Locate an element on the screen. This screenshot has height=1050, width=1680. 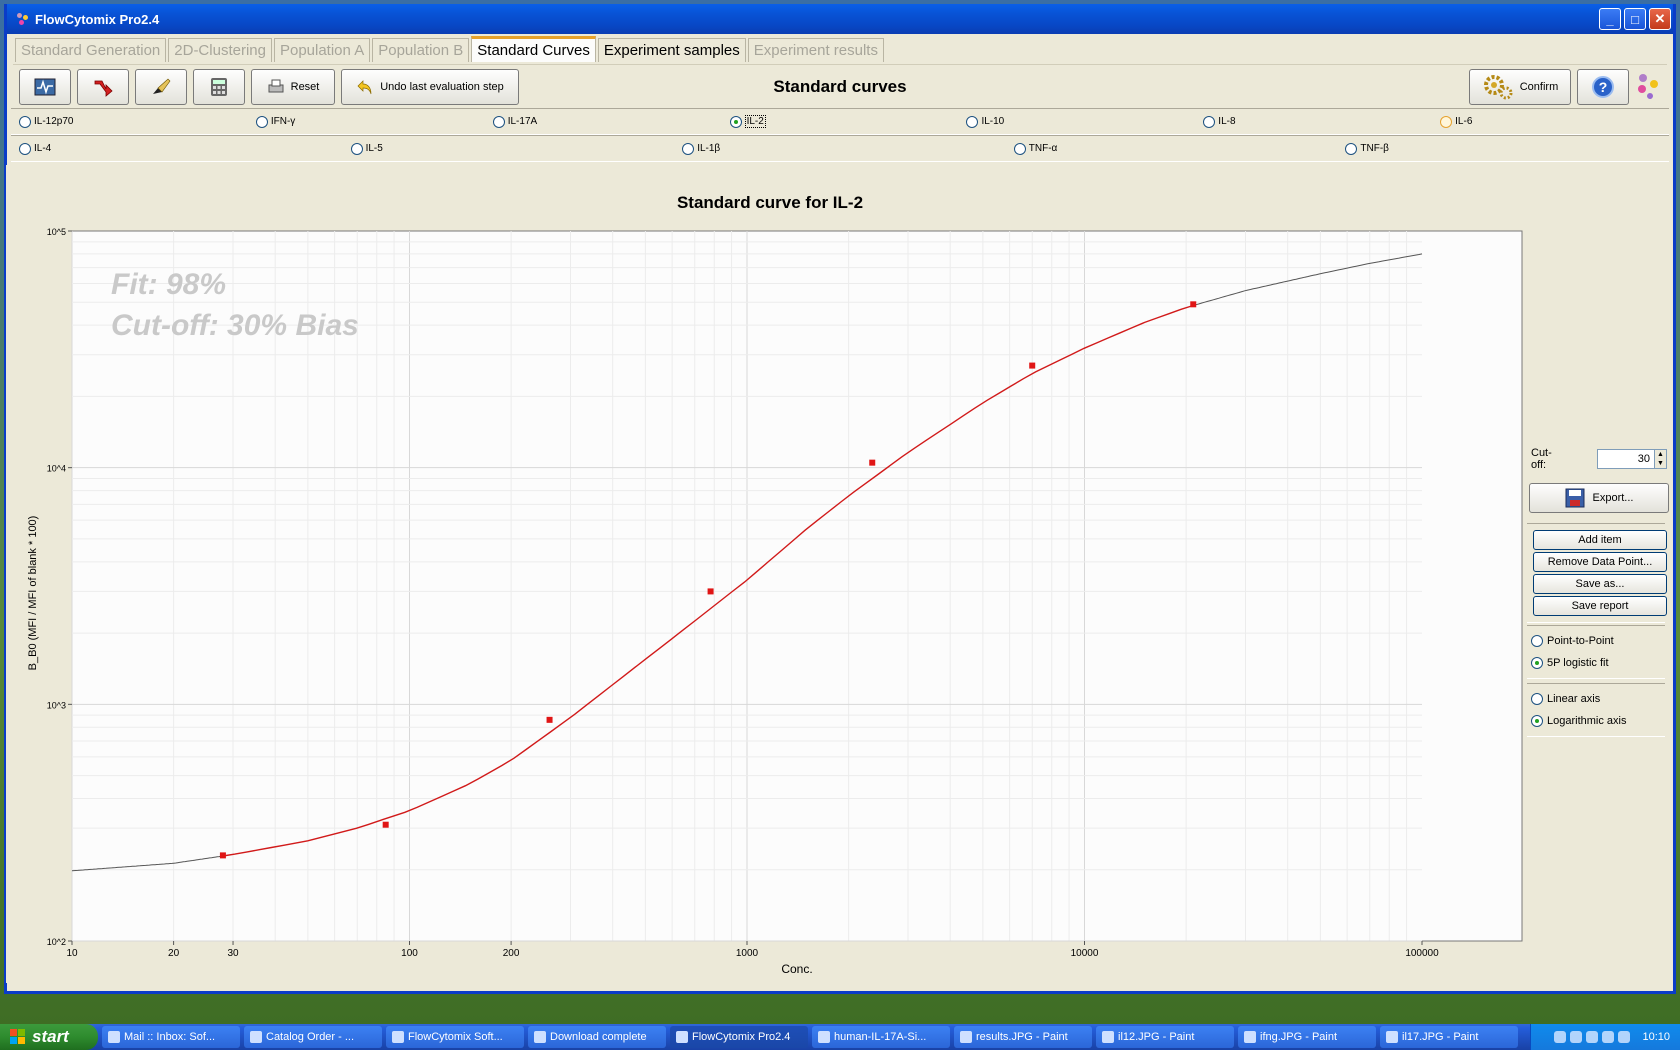
log-axis-option: Logarithmic axis is located at coordinates (1596, 721).